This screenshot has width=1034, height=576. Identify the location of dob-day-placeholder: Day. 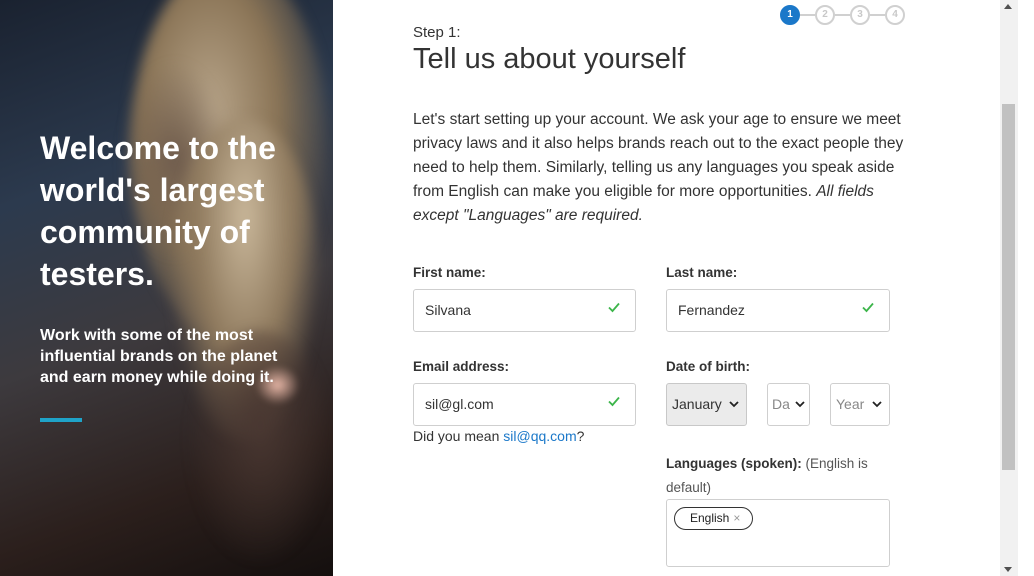
(781, 404).